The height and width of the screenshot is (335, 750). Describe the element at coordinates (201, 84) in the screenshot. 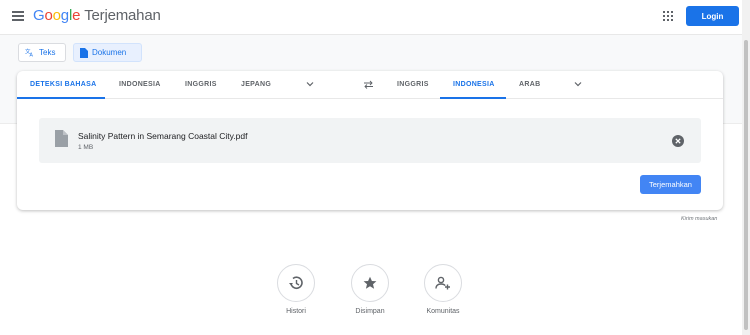

I see `source-lang-inggris: INGGRIS` at that location.